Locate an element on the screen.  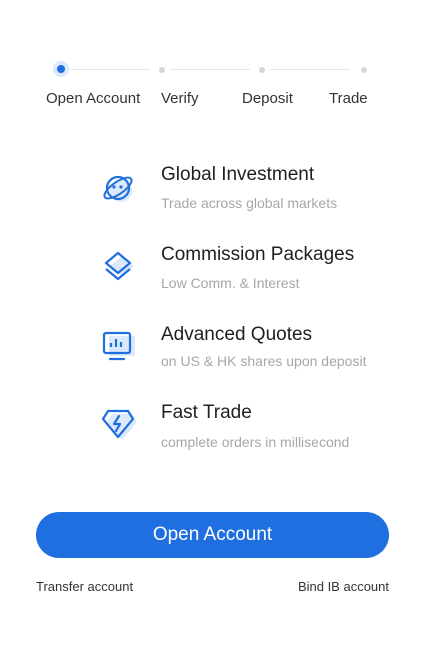
feature-title: Fast Trade is located at coordinates (206, 412).